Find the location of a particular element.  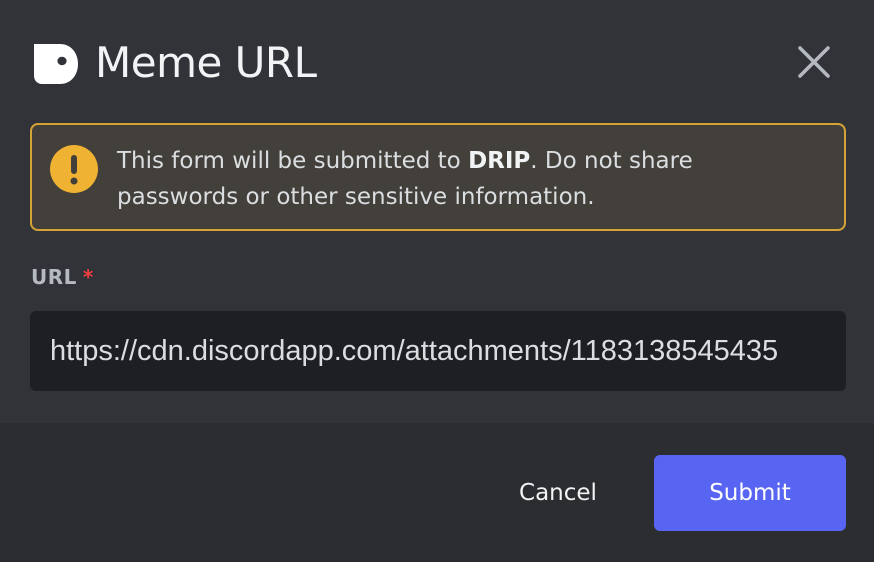

warning-text-before: This form will be submitted to is located at coordinates (293, 161).